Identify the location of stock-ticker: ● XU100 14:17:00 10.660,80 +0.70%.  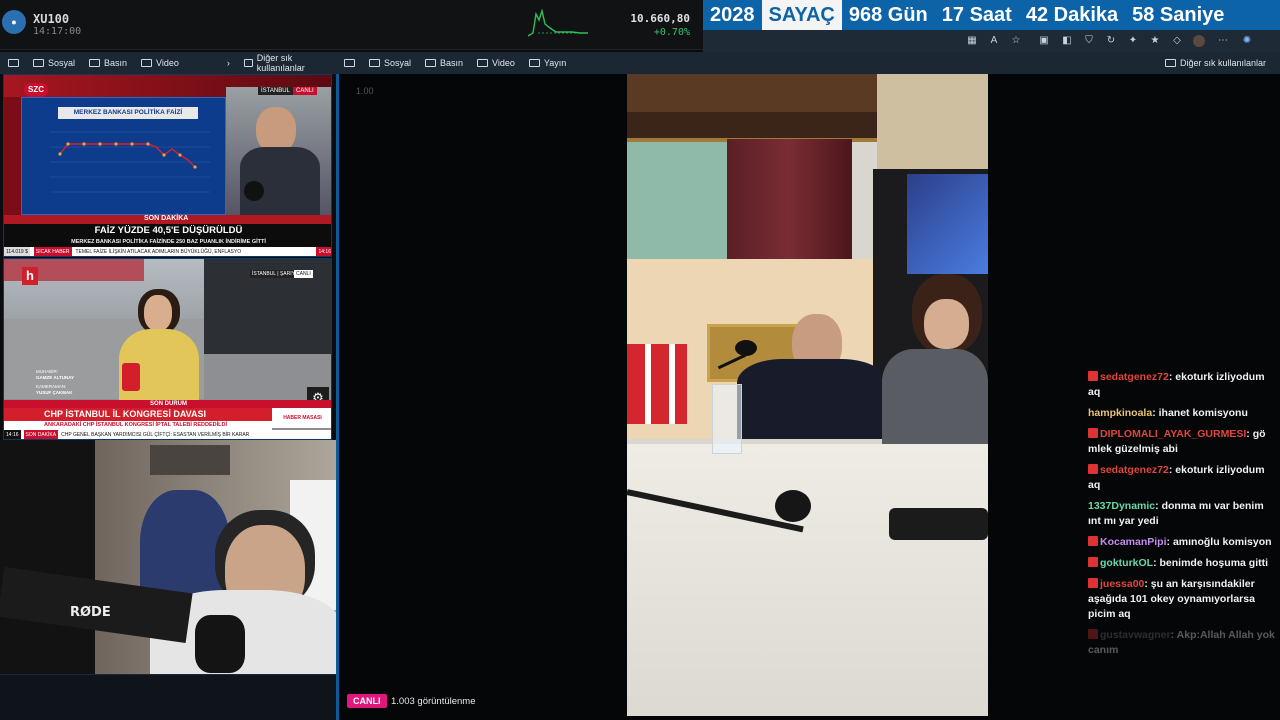
(351, 25).